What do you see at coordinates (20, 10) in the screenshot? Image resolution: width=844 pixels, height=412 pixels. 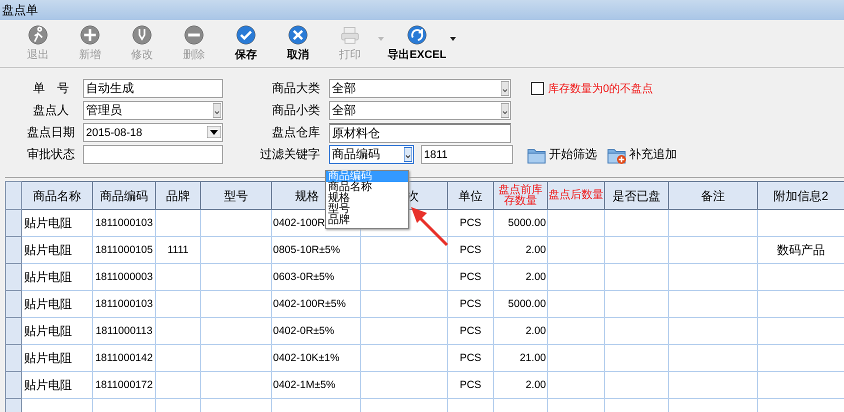 I see `window-title: 盘点单` at bounding box center [20, 10].